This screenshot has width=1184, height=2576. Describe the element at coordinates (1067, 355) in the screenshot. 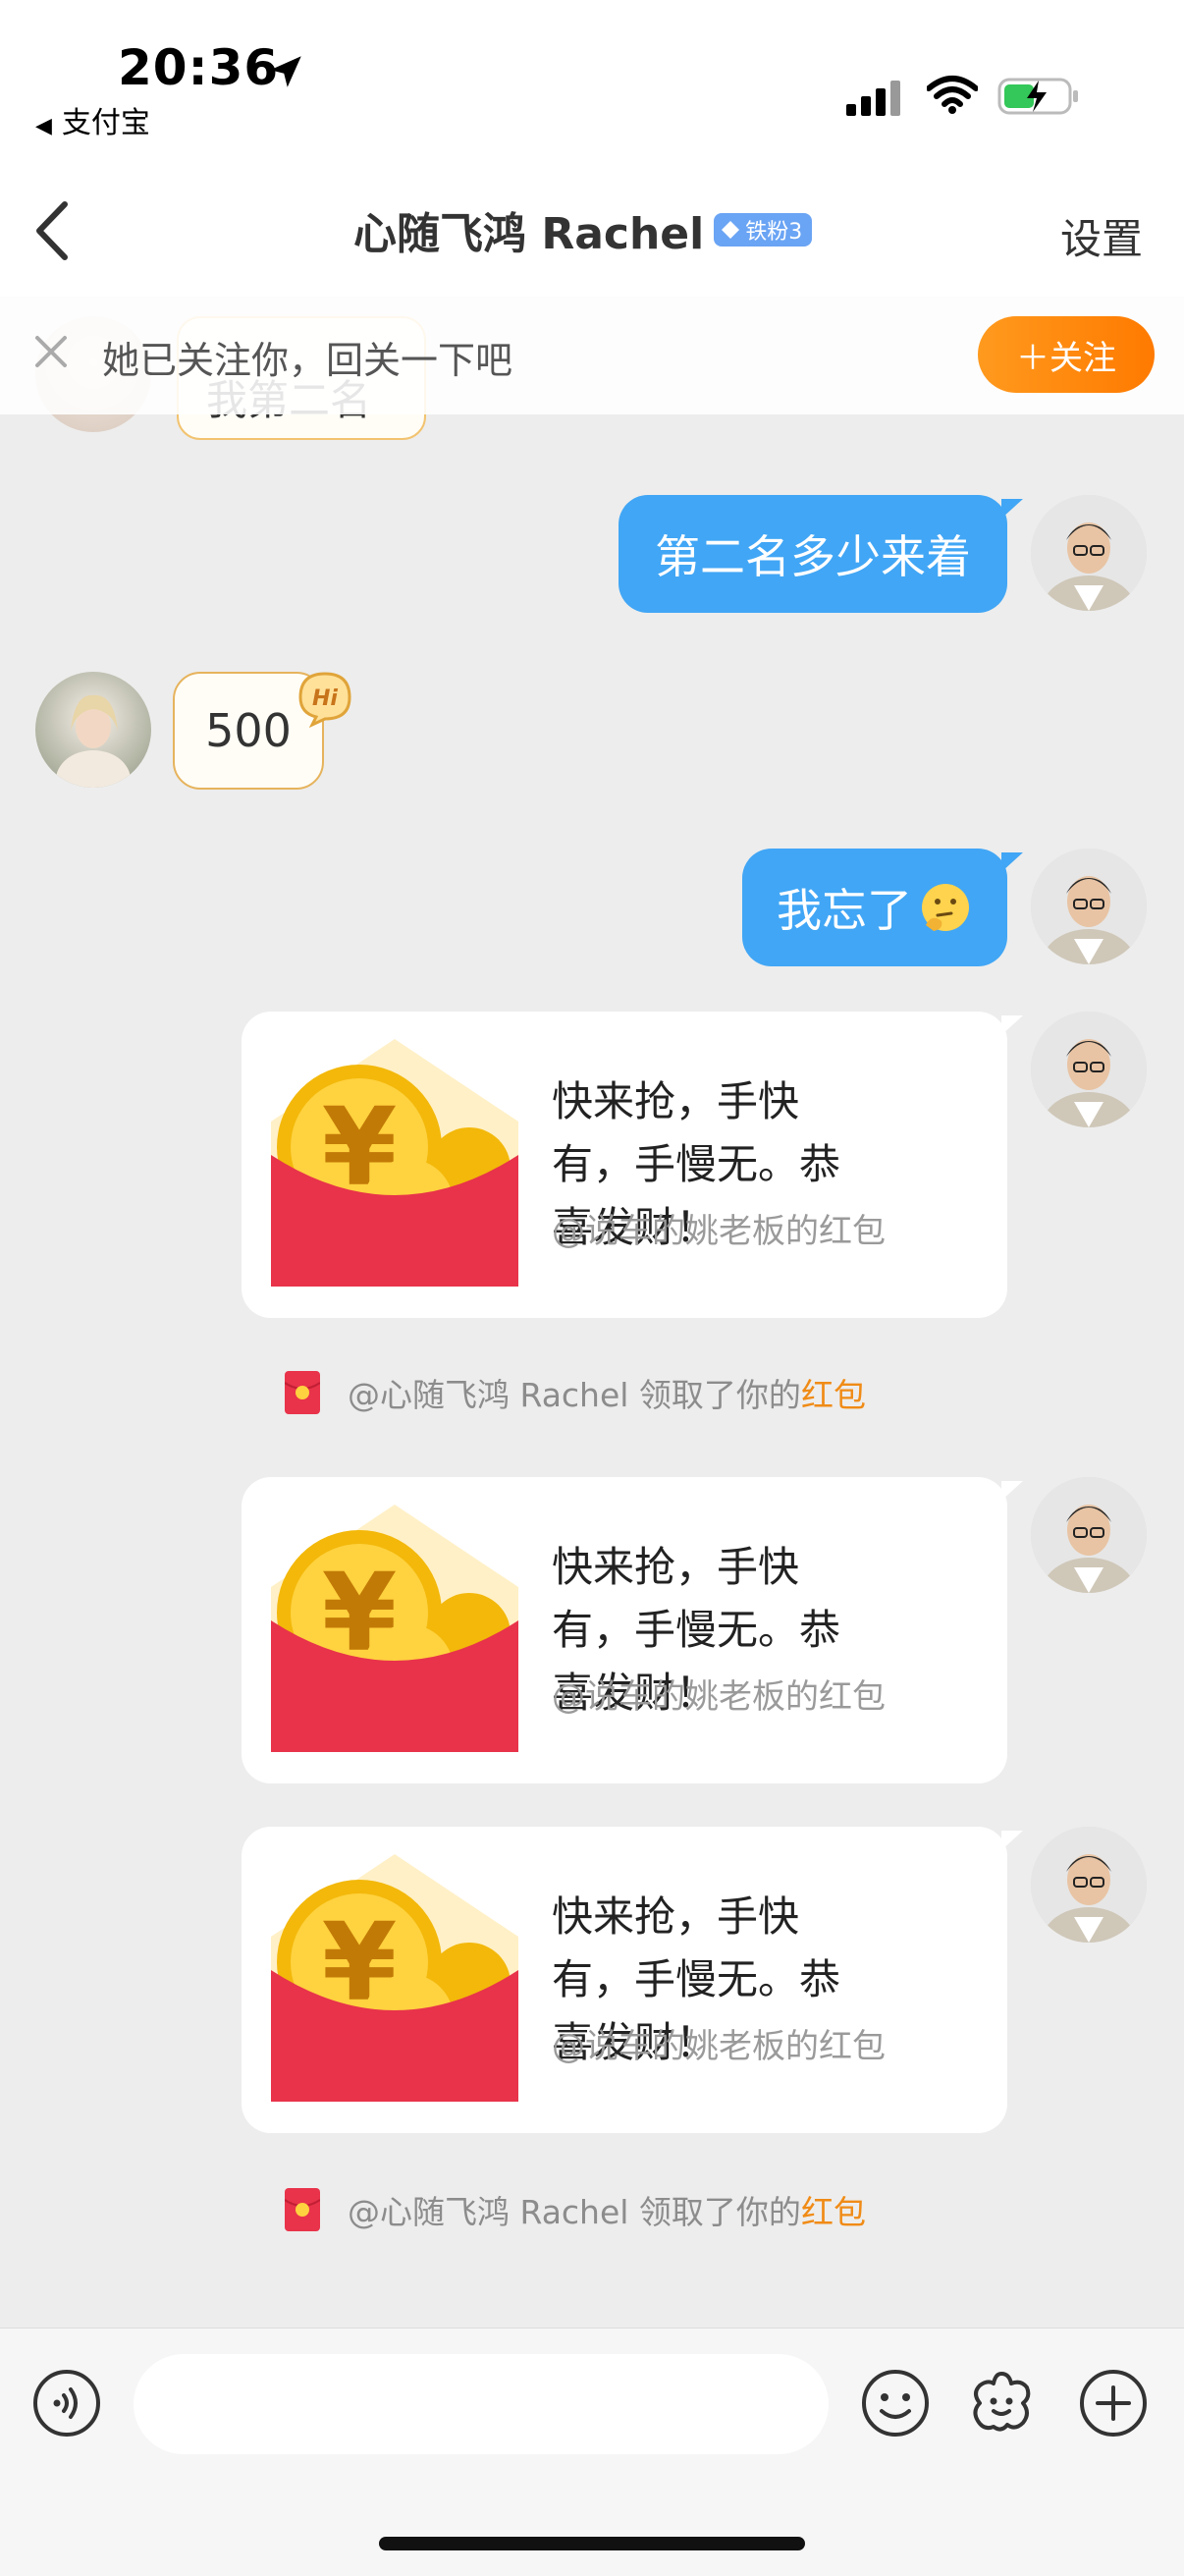

I see `follow-button: ＋关注` at that location.